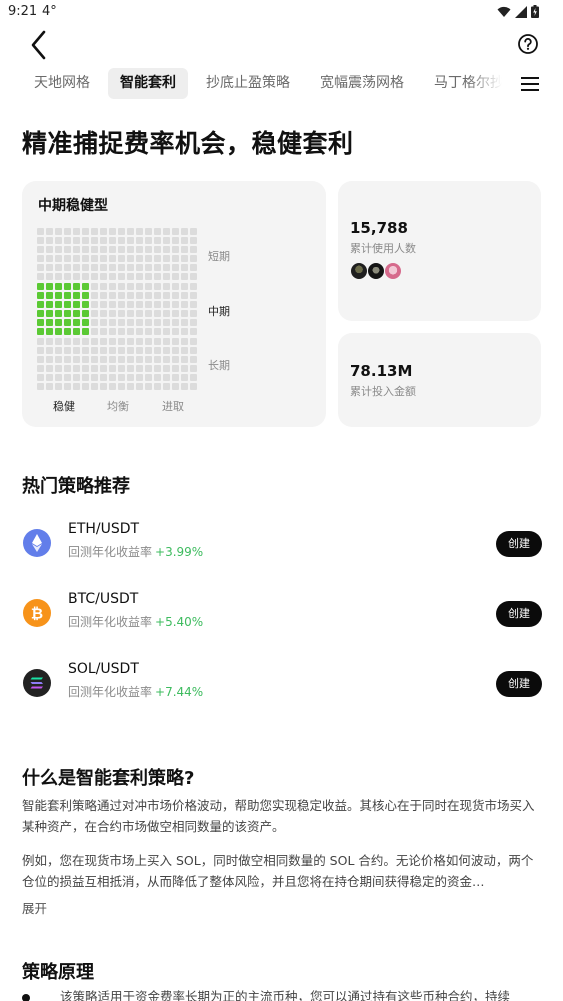  Describe the element at coordinates (530, 84) in the screenshot. I see `menu-button` at that location.